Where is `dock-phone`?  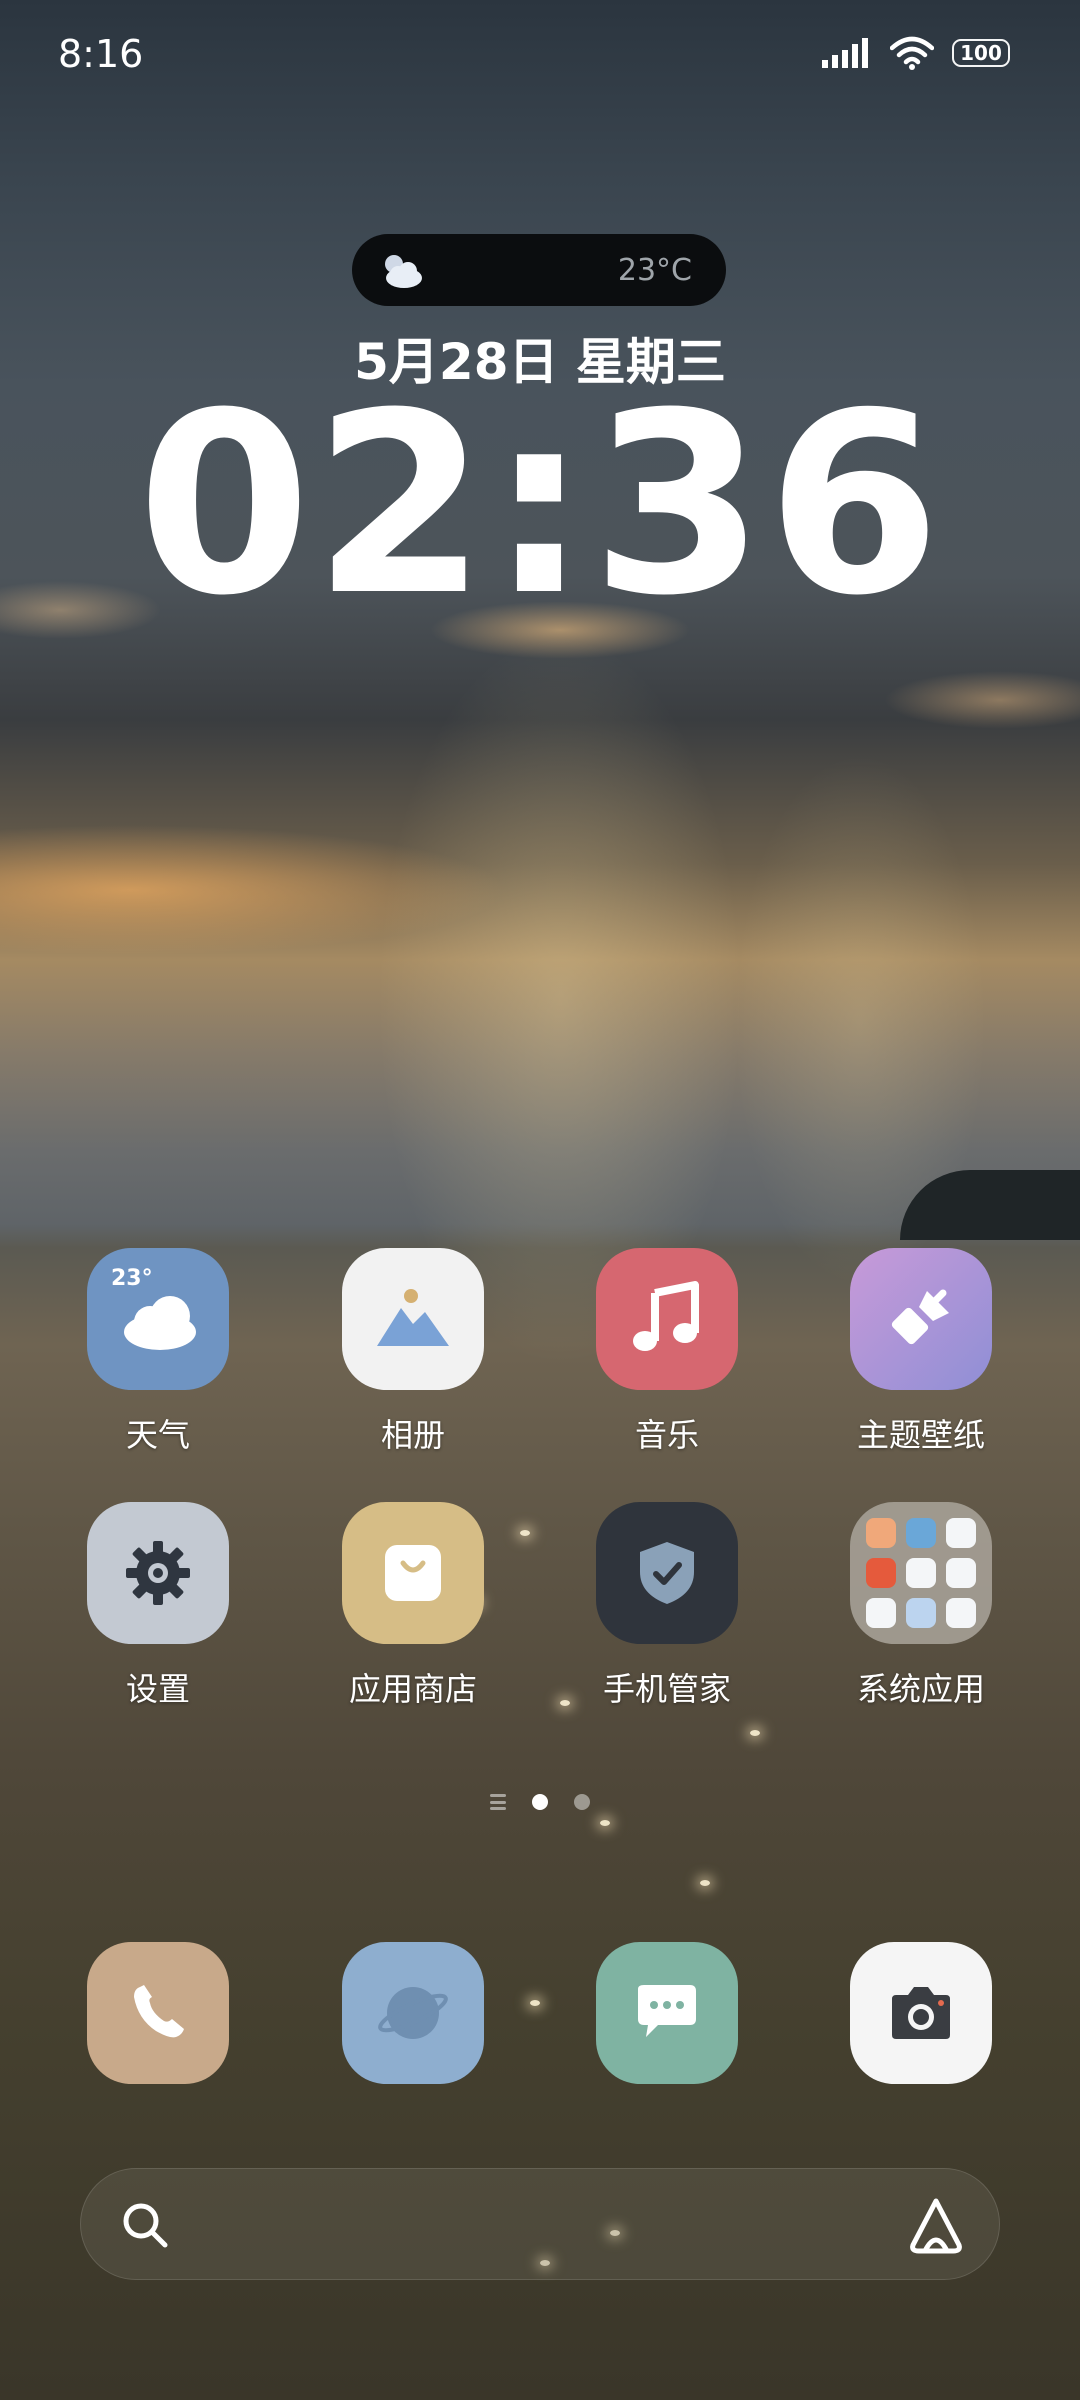 dock-phone is located at coordinates (158, 2013).